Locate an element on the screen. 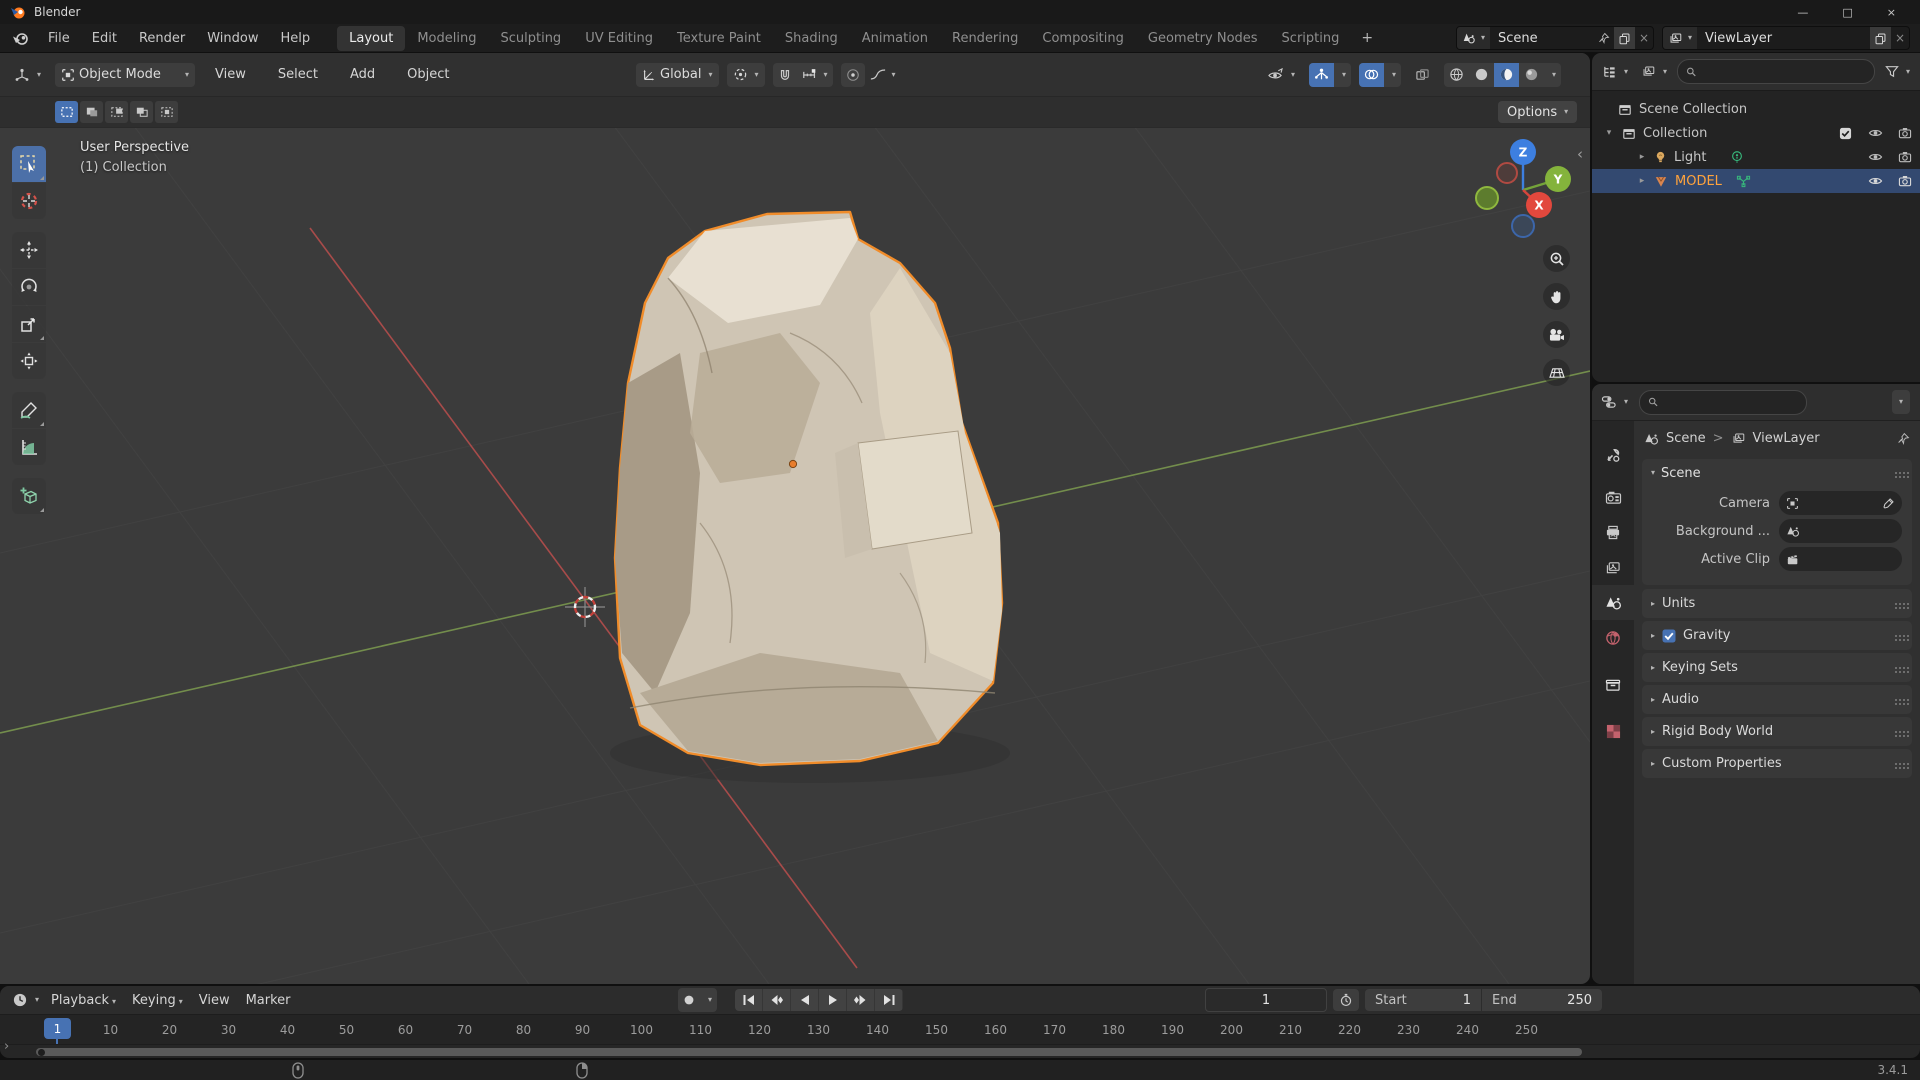 This screenshot has height=1080, width=1920. panel-gravity: ▸ Gravity is located at coordinates (1777, 635).